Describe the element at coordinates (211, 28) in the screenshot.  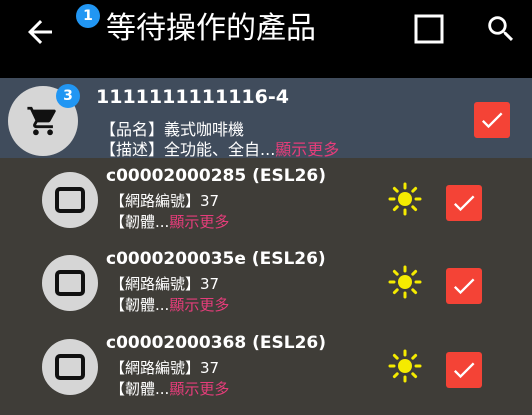
I see `page-title: 等待操作的產品` at that location.